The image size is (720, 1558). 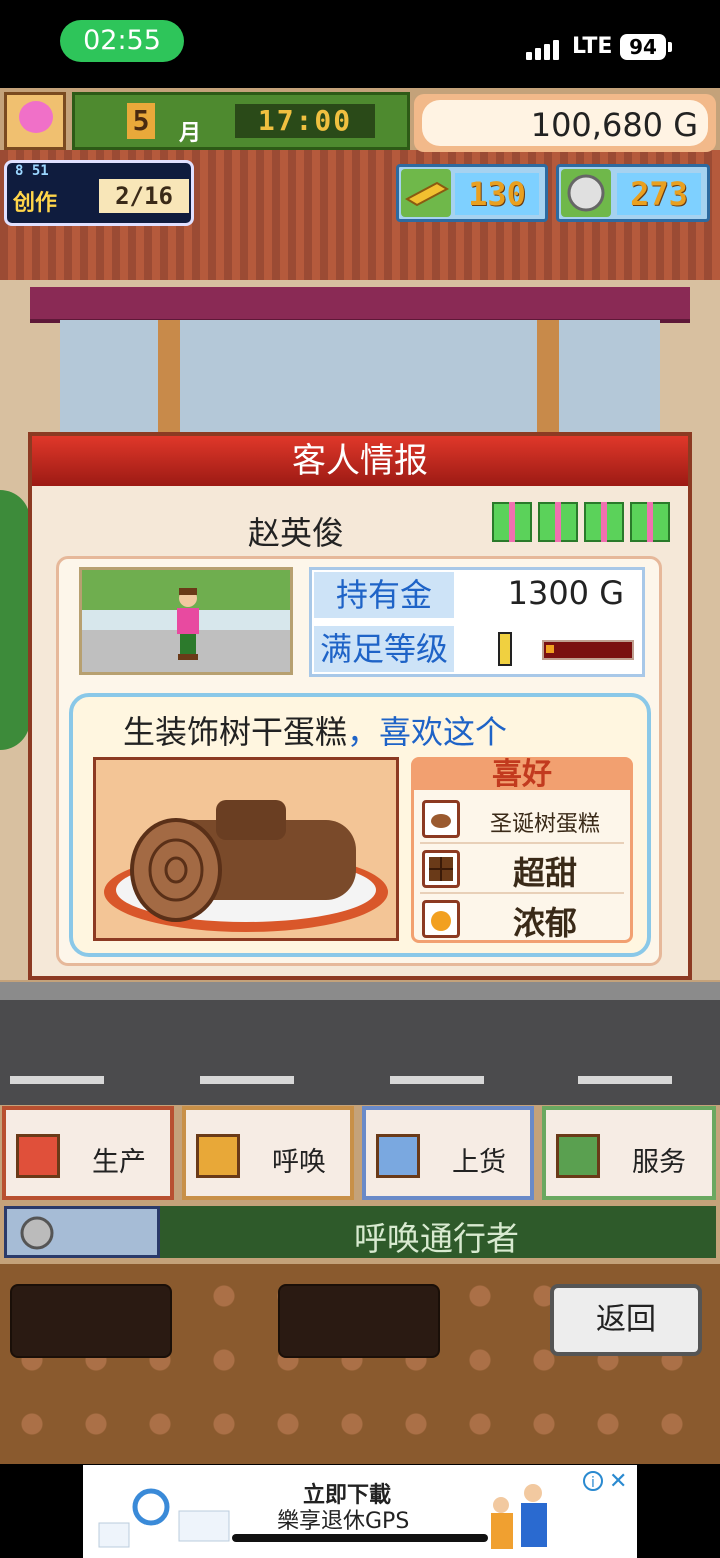 What do you see at coordinates (38, 1156) in the screenshot?
I see `bread-icon` at bounding box center [38, 1156].